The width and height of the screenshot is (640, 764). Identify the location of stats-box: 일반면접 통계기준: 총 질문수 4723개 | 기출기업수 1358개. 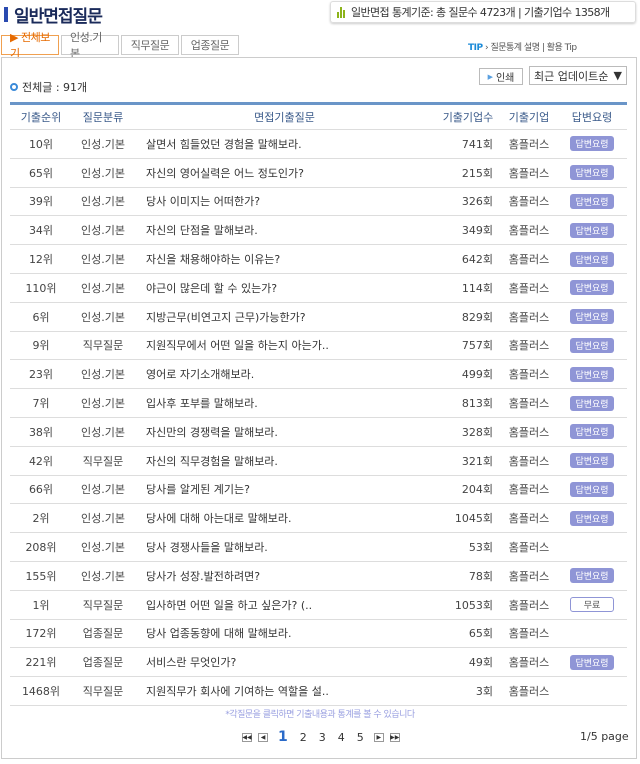
(483, 12).